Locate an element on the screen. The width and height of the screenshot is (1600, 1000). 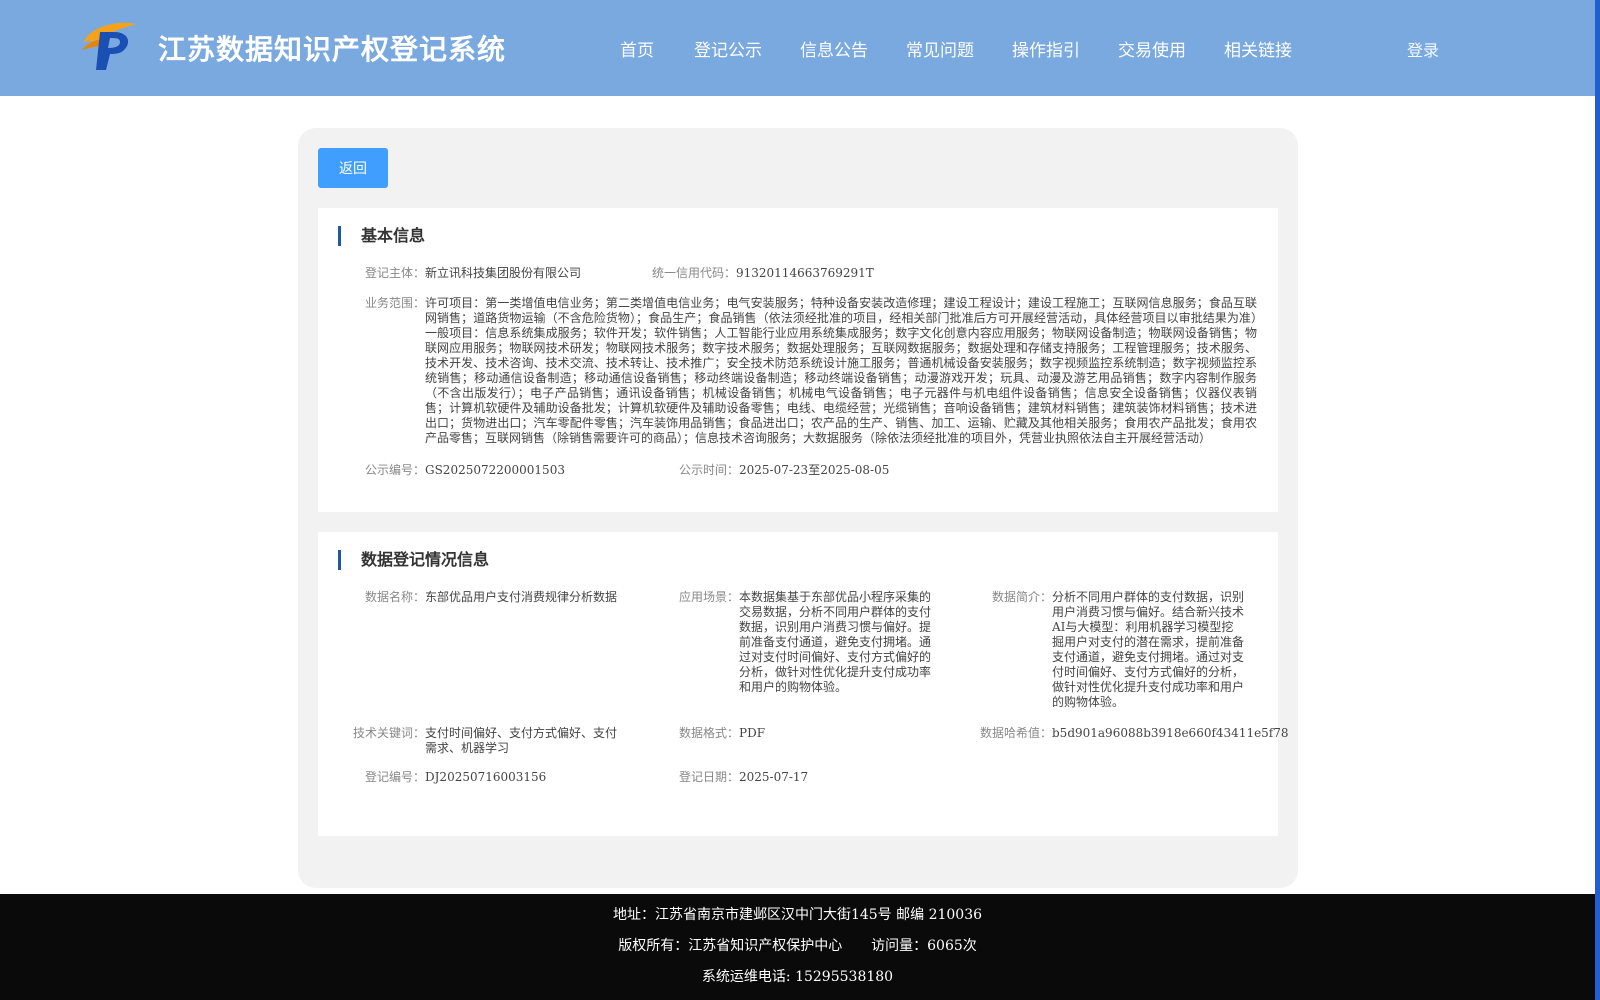
footer-address: 地址：江苏省南京市建邺区汉中门大街145号 邮编 210036 is located at coordinates (797, 915).